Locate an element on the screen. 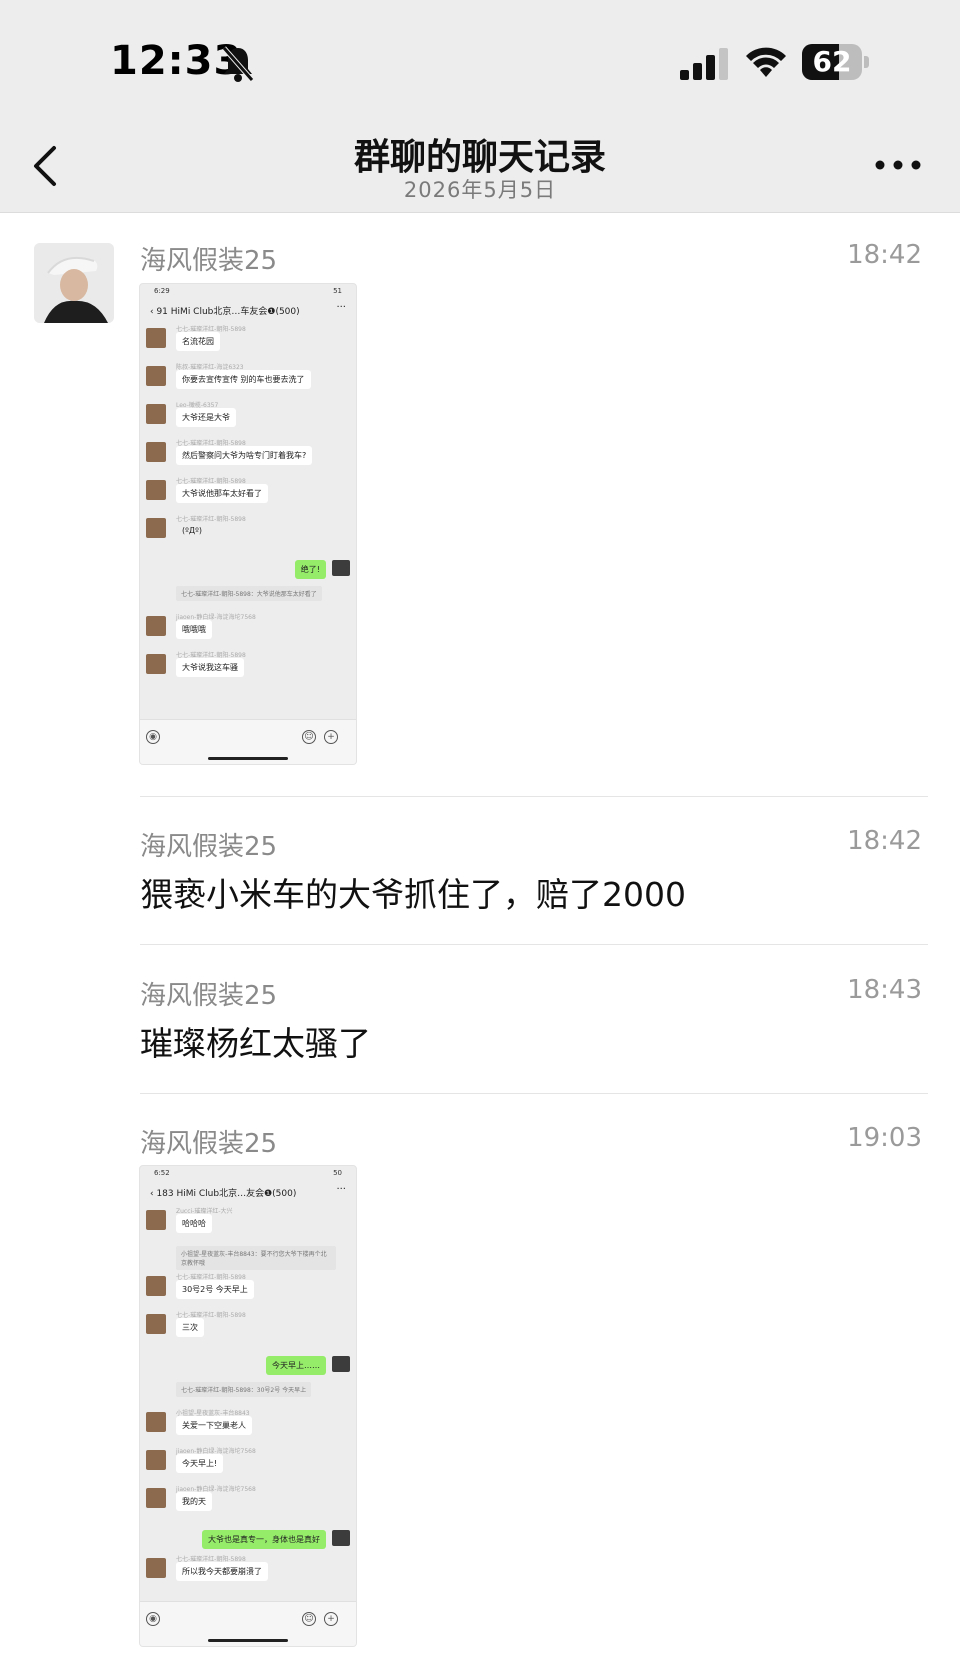 Image resolution: width=960 pixels, height=1676 pixels. thumb-title-bar: ‹ 91 HiMi Club北京…车友会❶(500) ··· is located at coordinates (248, 312).